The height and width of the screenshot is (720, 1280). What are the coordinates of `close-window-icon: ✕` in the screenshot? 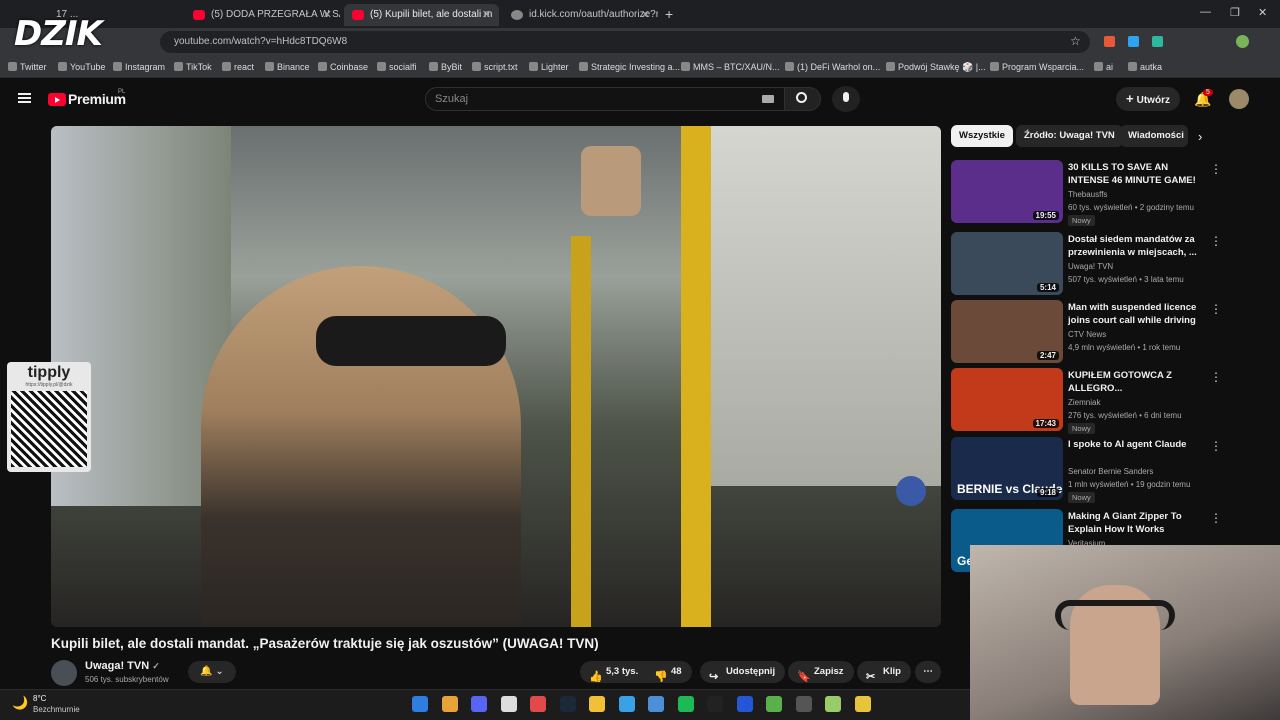 It's located at (1262, 12).